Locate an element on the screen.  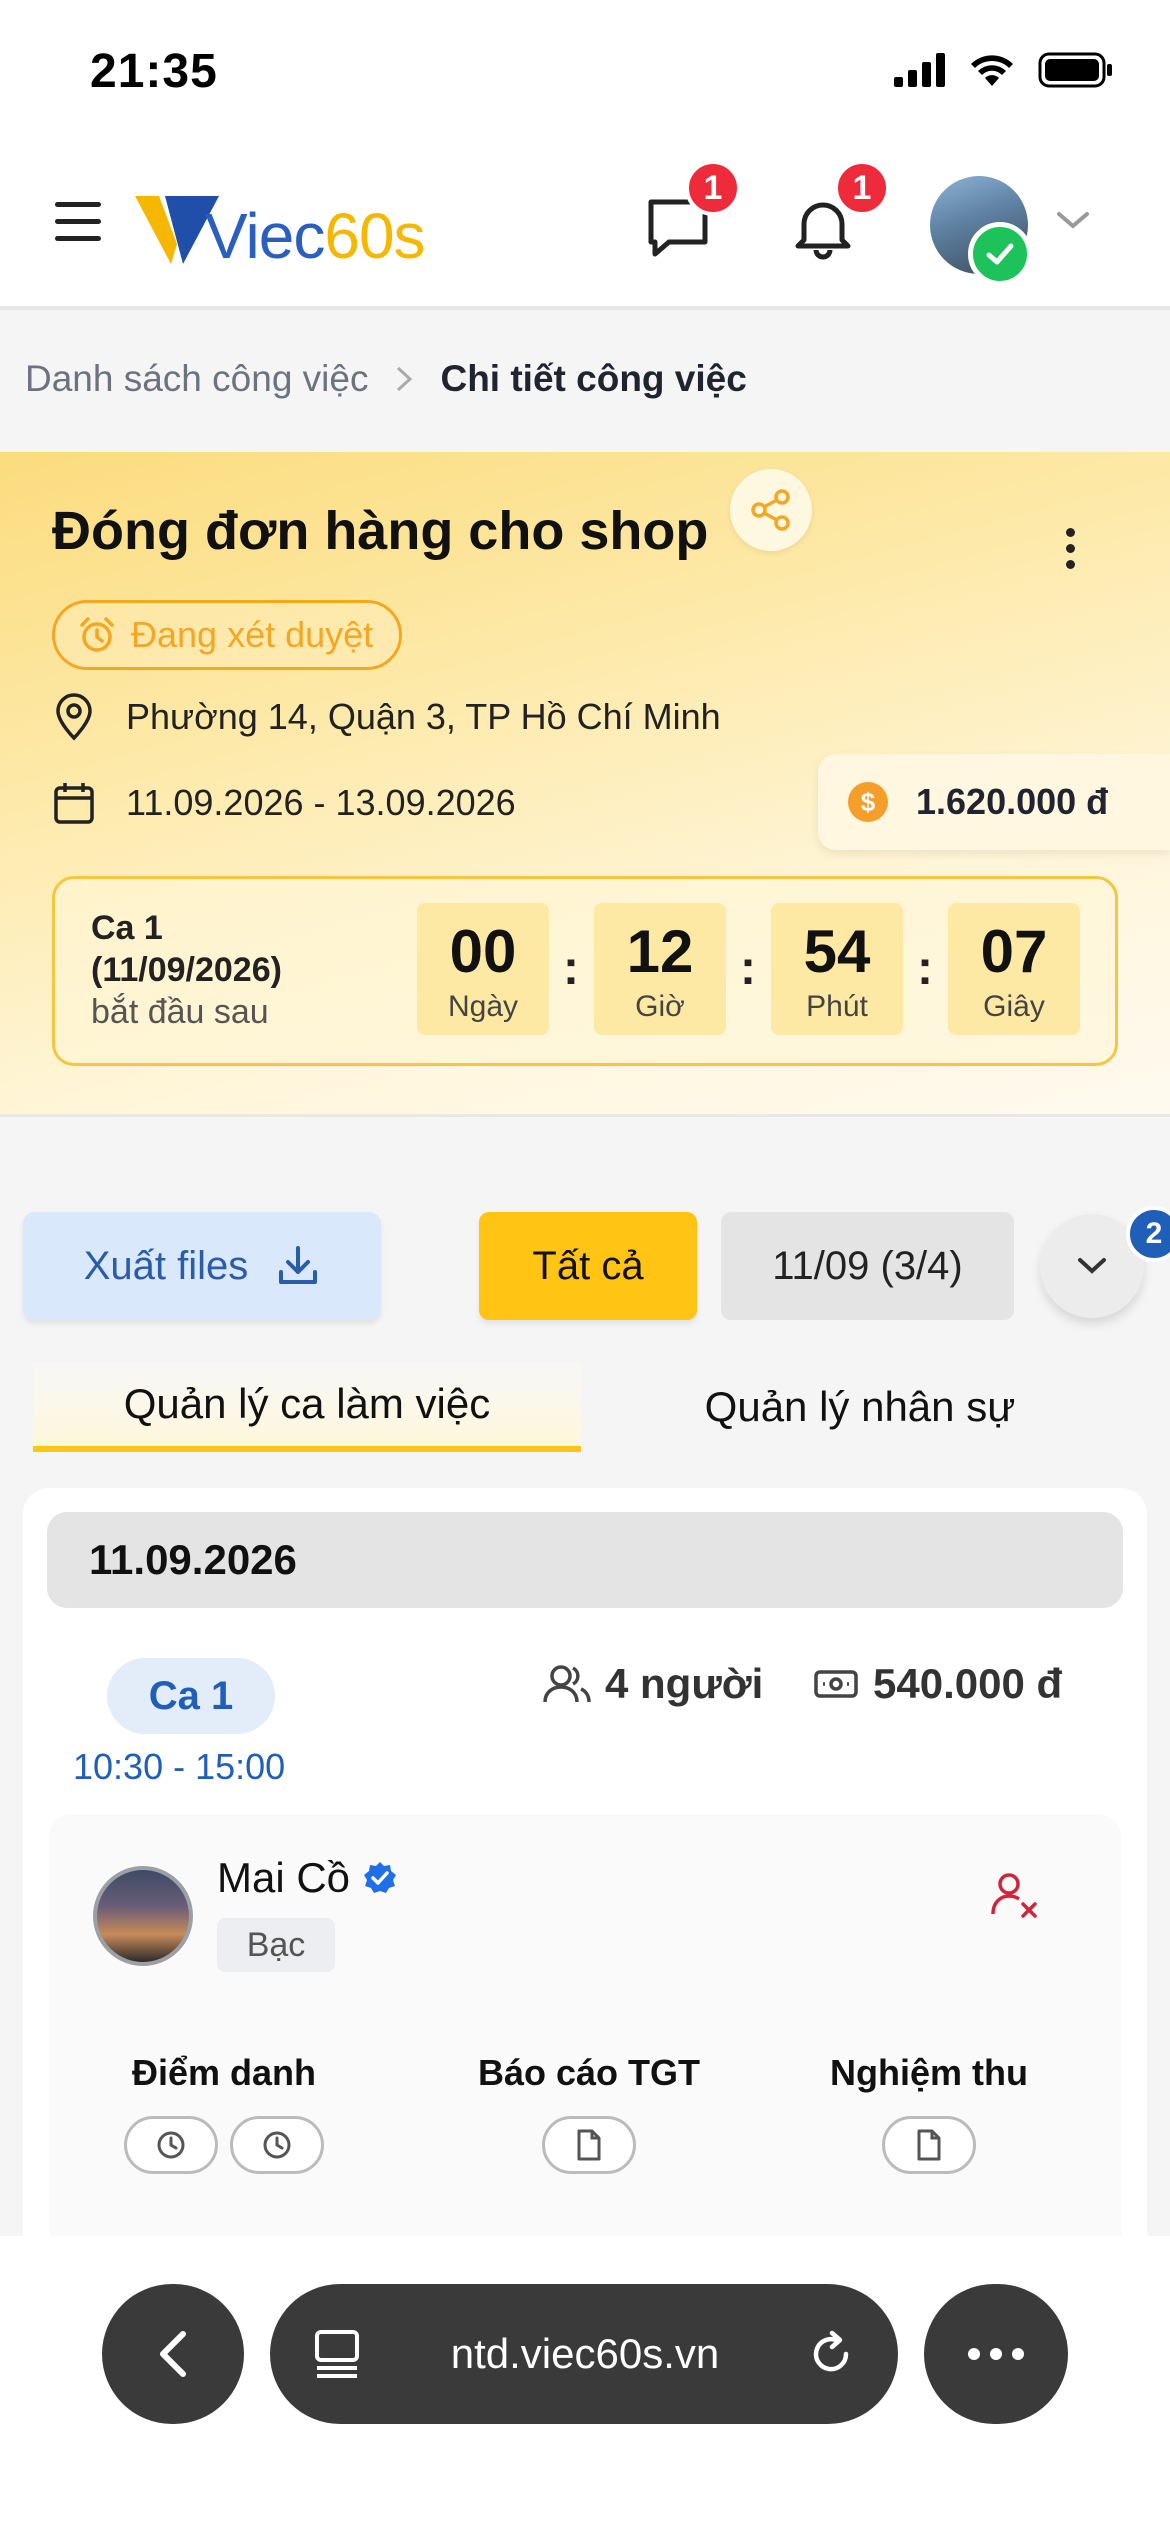
job-title: Đóng đơn hàng cho shop is located at coordinates (380, 531).